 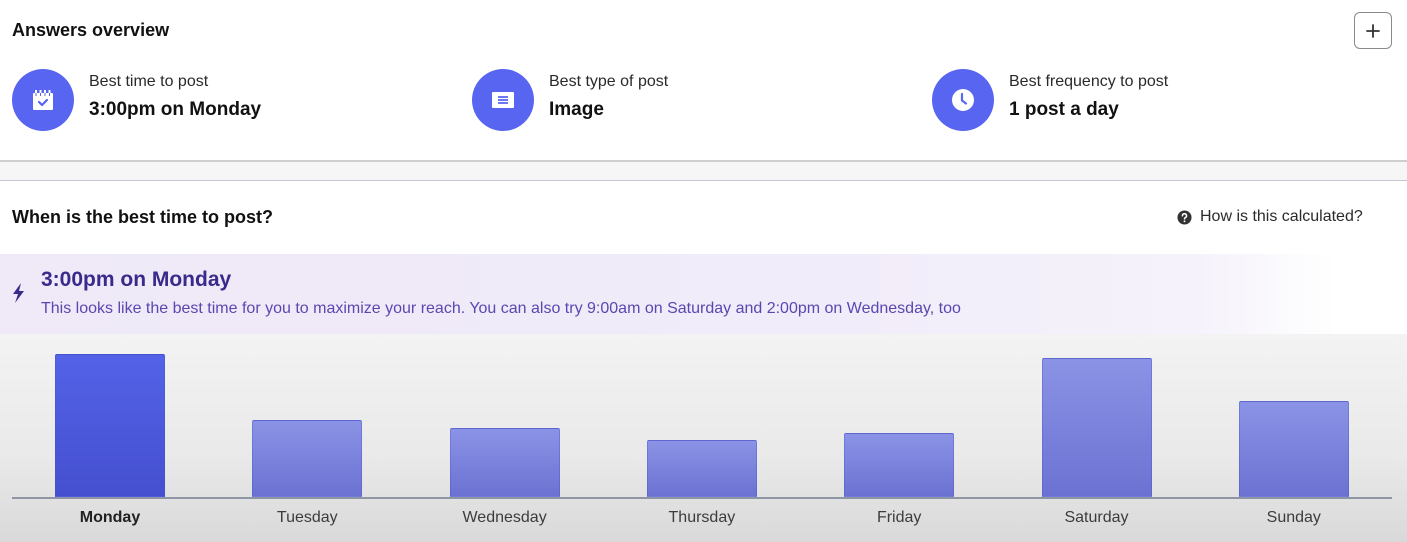 What do you see at coordinates (609, 81) in the screenshot?
I see `answer-label: Best type of post` at bounding box center [609, 81].